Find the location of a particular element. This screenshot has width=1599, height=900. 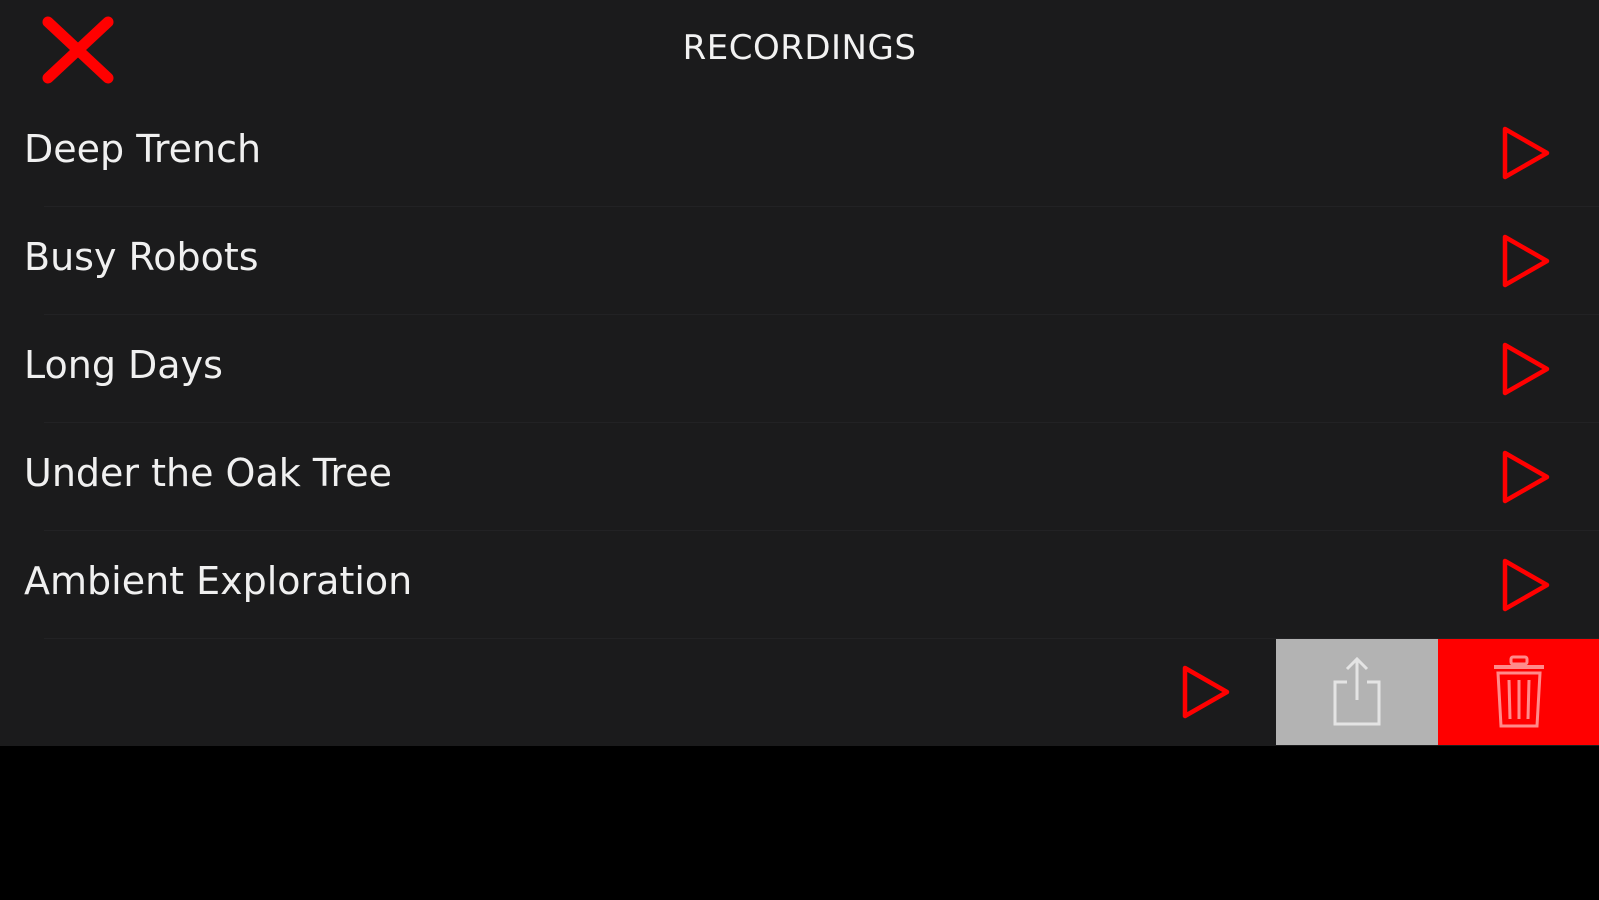

page-title: RECORDINGS is located at coordinates (799, 48).